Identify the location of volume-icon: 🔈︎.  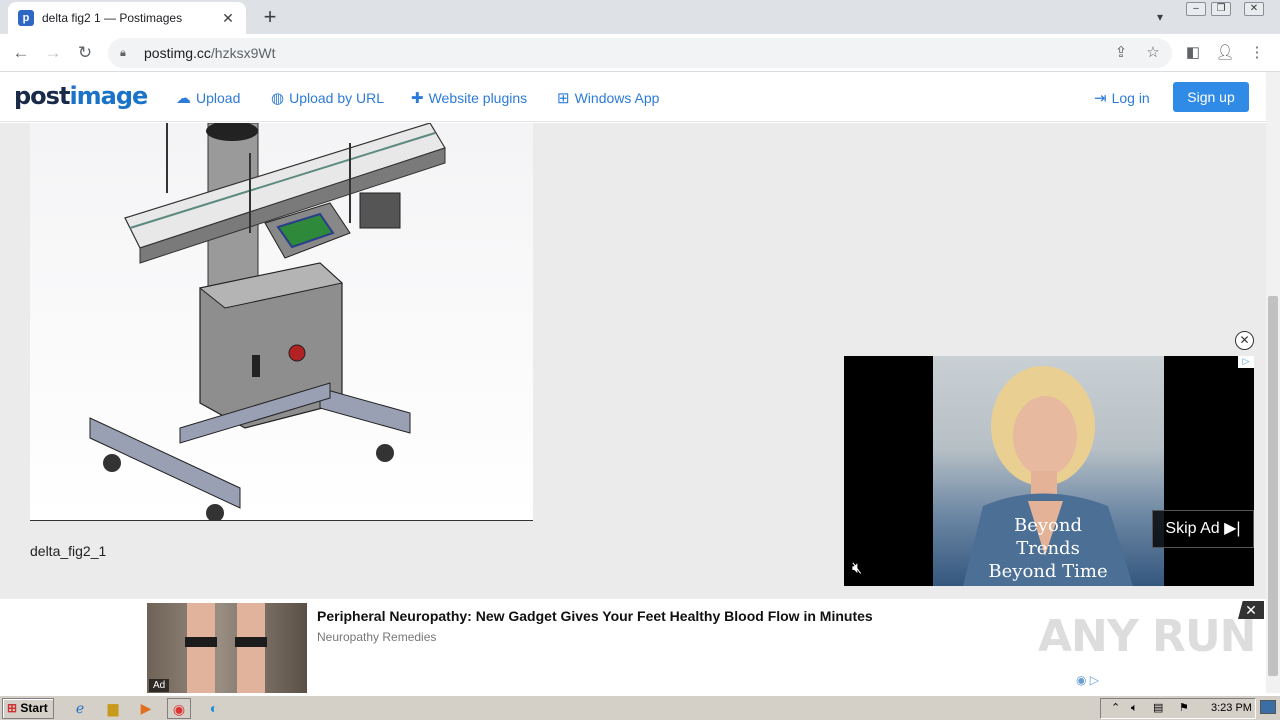
(1134, 708).